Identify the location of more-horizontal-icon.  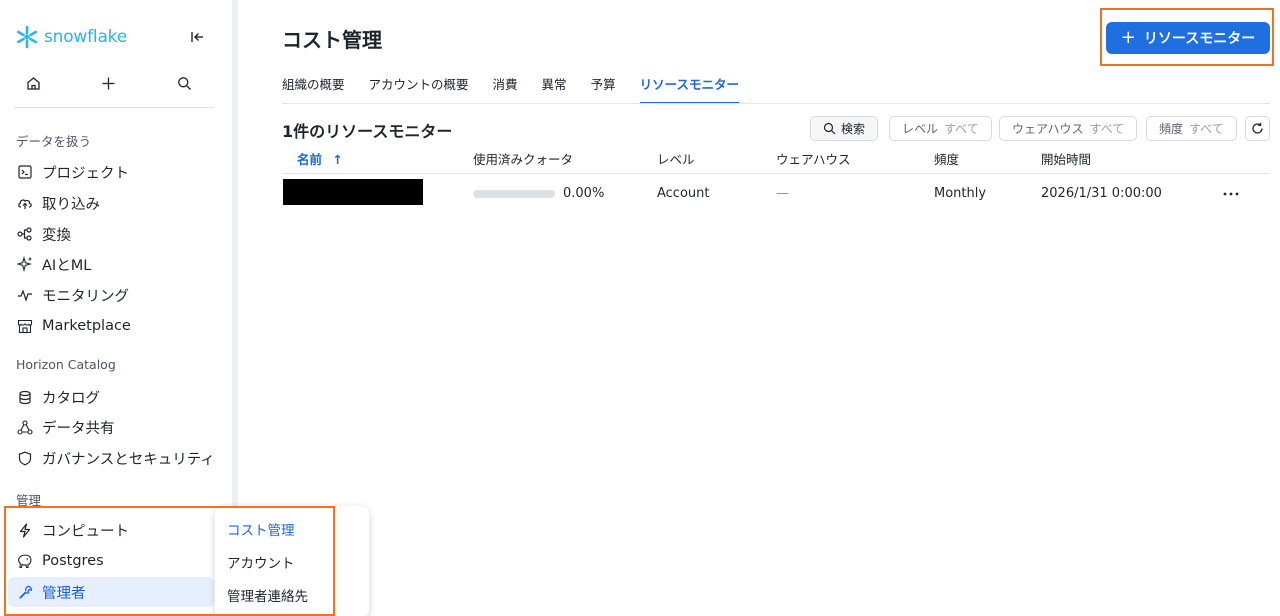
(1231, 194).